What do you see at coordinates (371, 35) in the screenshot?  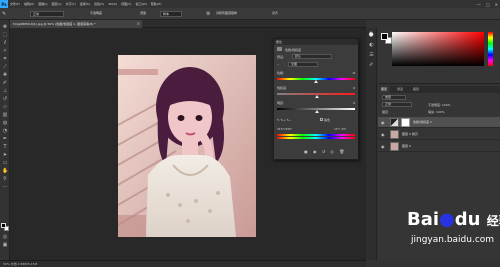 I see `history-icon: ⌚` at bounding box center [371, 35].